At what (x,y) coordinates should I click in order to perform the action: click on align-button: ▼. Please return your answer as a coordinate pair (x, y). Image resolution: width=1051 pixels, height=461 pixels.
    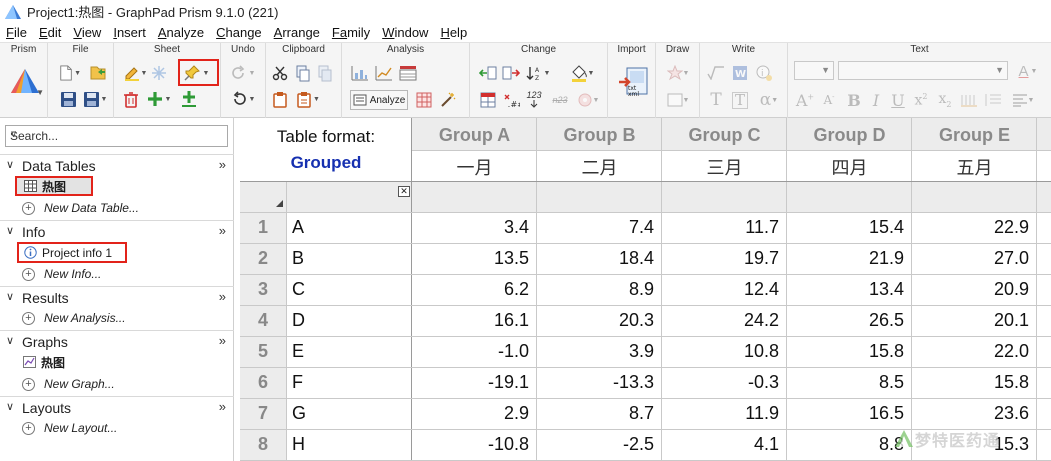
    Looking at the image, I should click on (1023, 100).